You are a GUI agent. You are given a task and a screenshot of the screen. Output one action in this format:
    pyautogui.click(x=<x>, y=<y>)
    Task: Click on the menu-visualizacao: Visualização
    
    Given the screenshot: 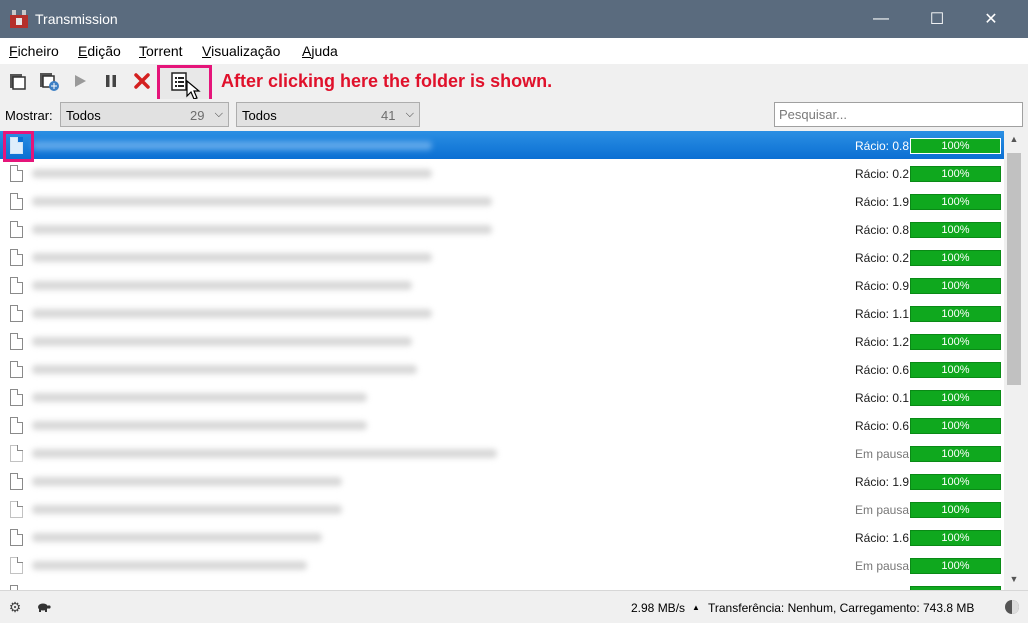 What is the action you would take?
    pyautogui.click(x=241, y=51)
    